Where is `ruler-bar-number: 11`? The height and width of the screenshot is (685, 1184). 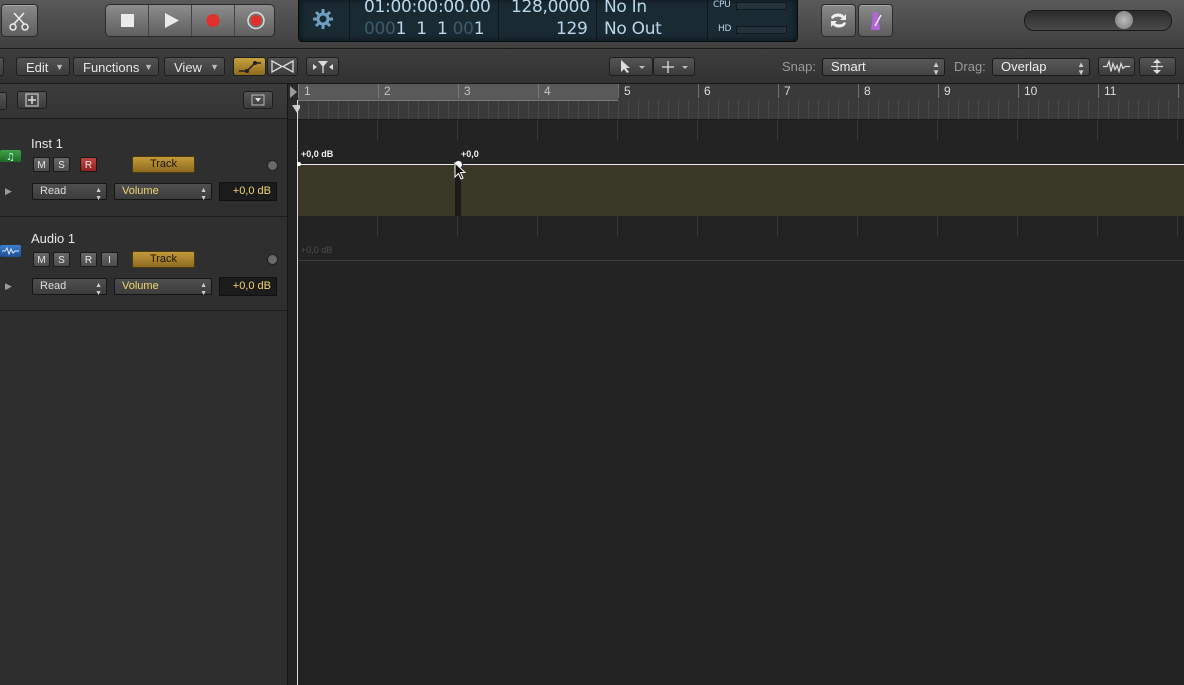 ruler-bar-number: 11 is located at coordinates (1110, 91).